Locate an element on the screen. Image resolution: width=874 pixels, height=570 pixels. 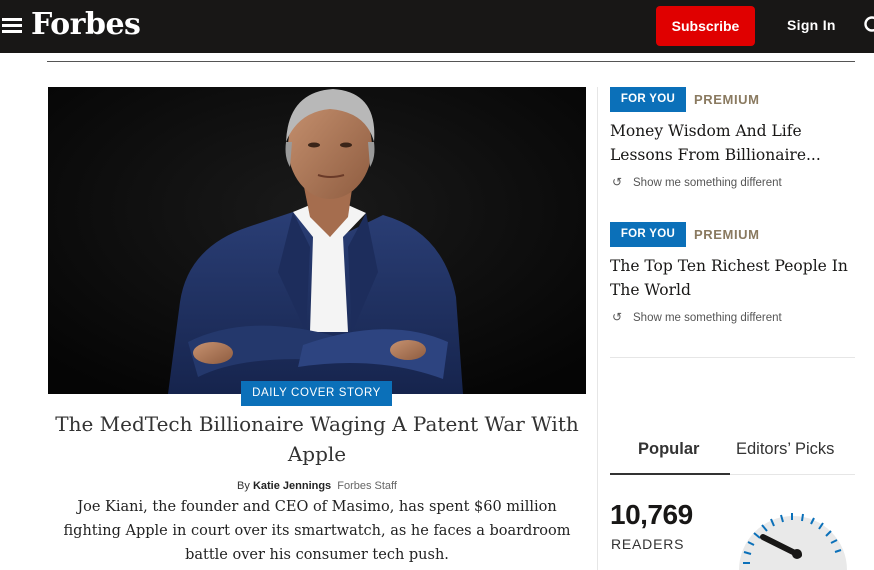
tab-editors-picks: Editors’ Picks is located at coordinates (785, 449).